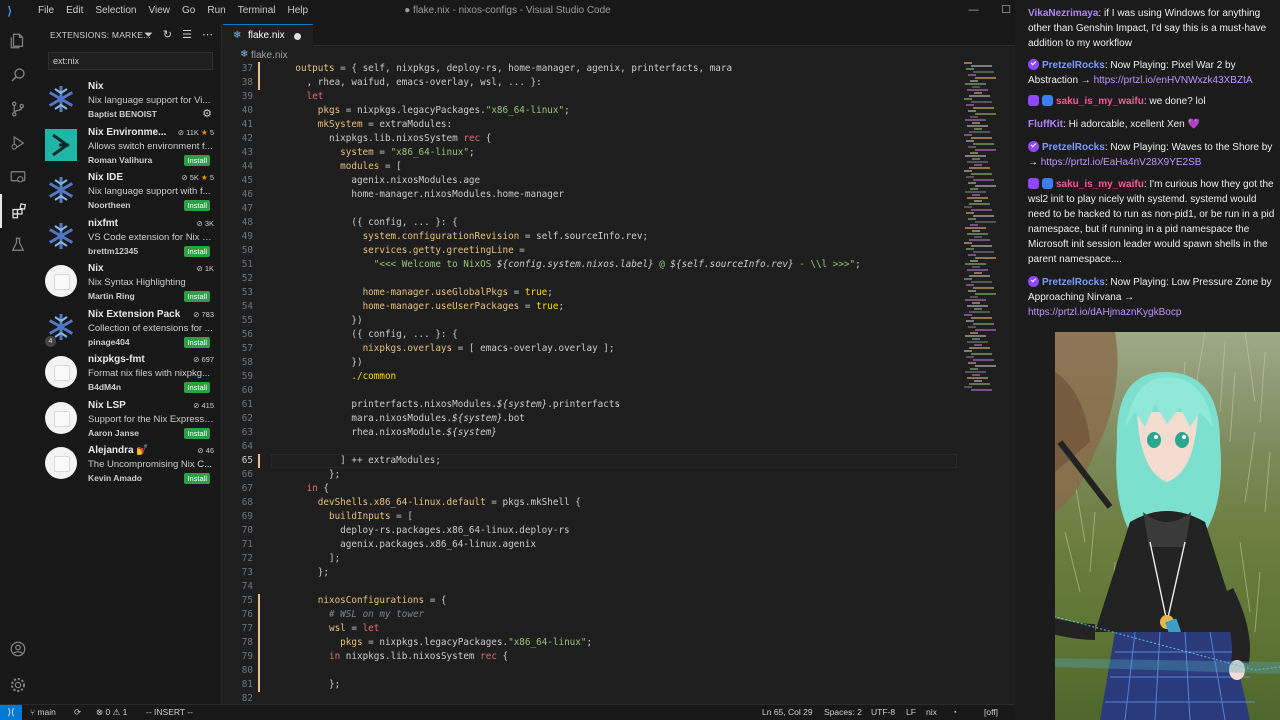  I want to click on tab-flake-nix: ❄ flake.nix, so click(268, 35).